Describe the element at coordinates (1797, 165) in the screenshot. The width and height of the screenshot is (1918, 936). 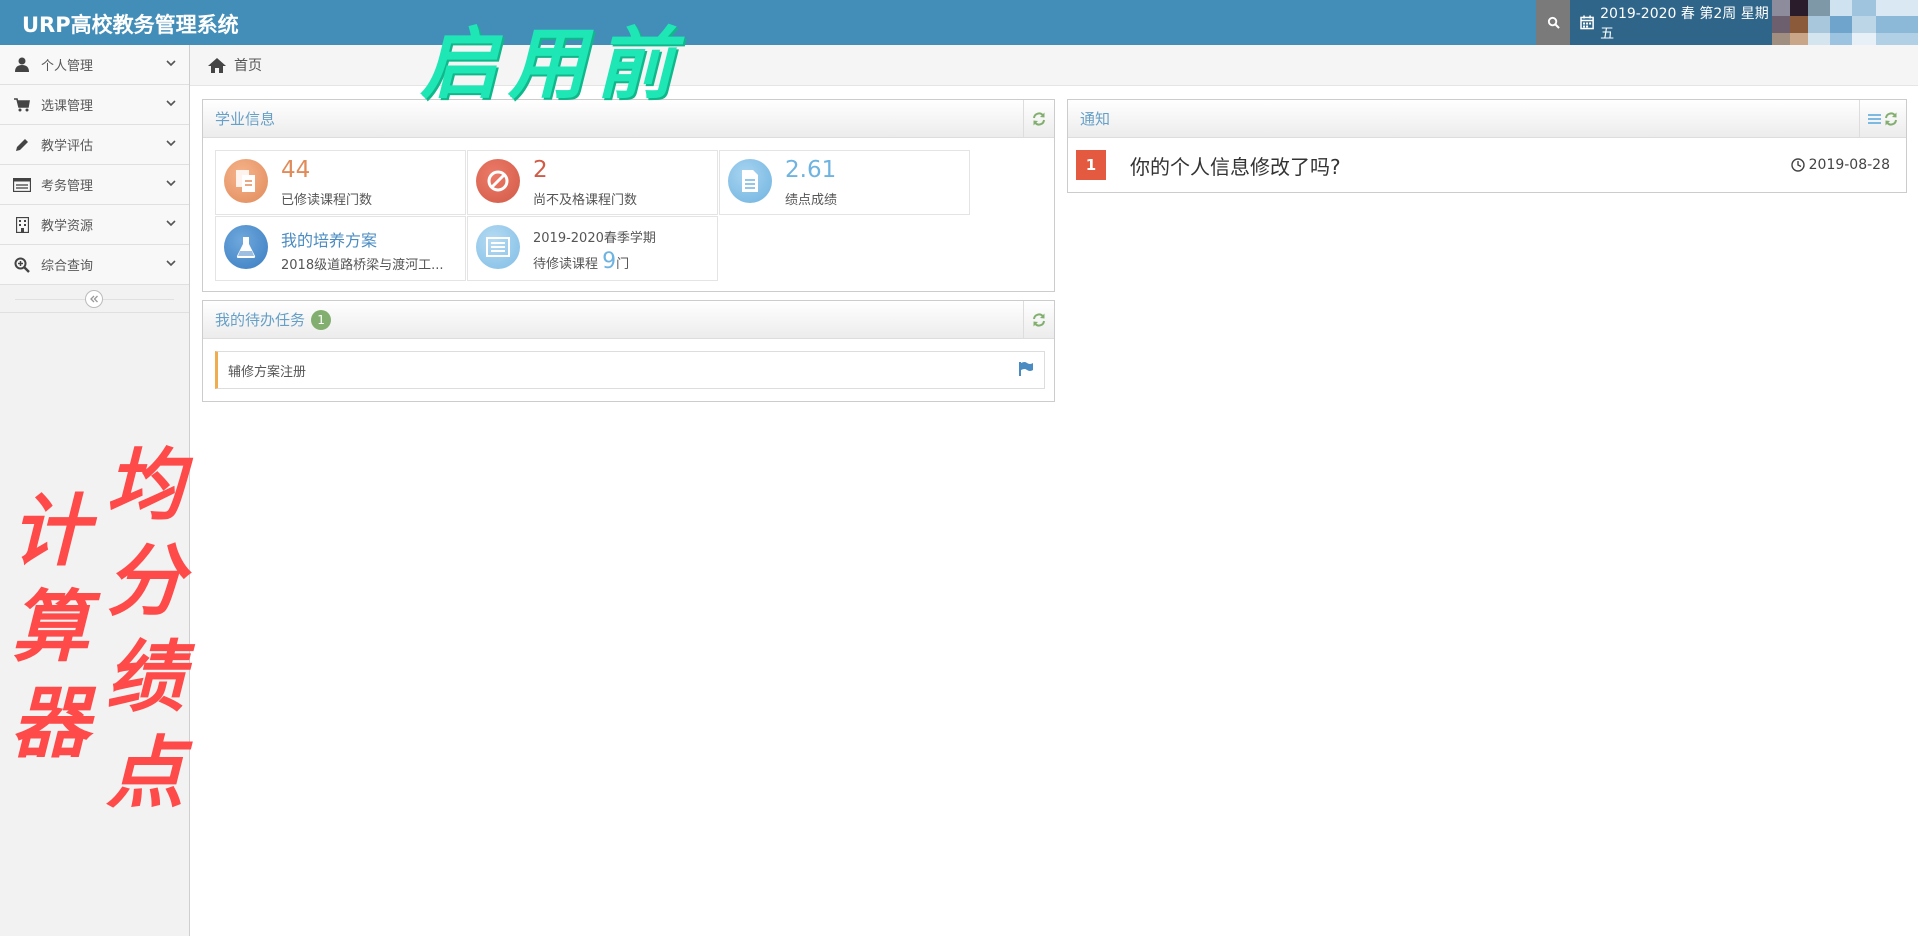
I see `clock-icon` at that location.